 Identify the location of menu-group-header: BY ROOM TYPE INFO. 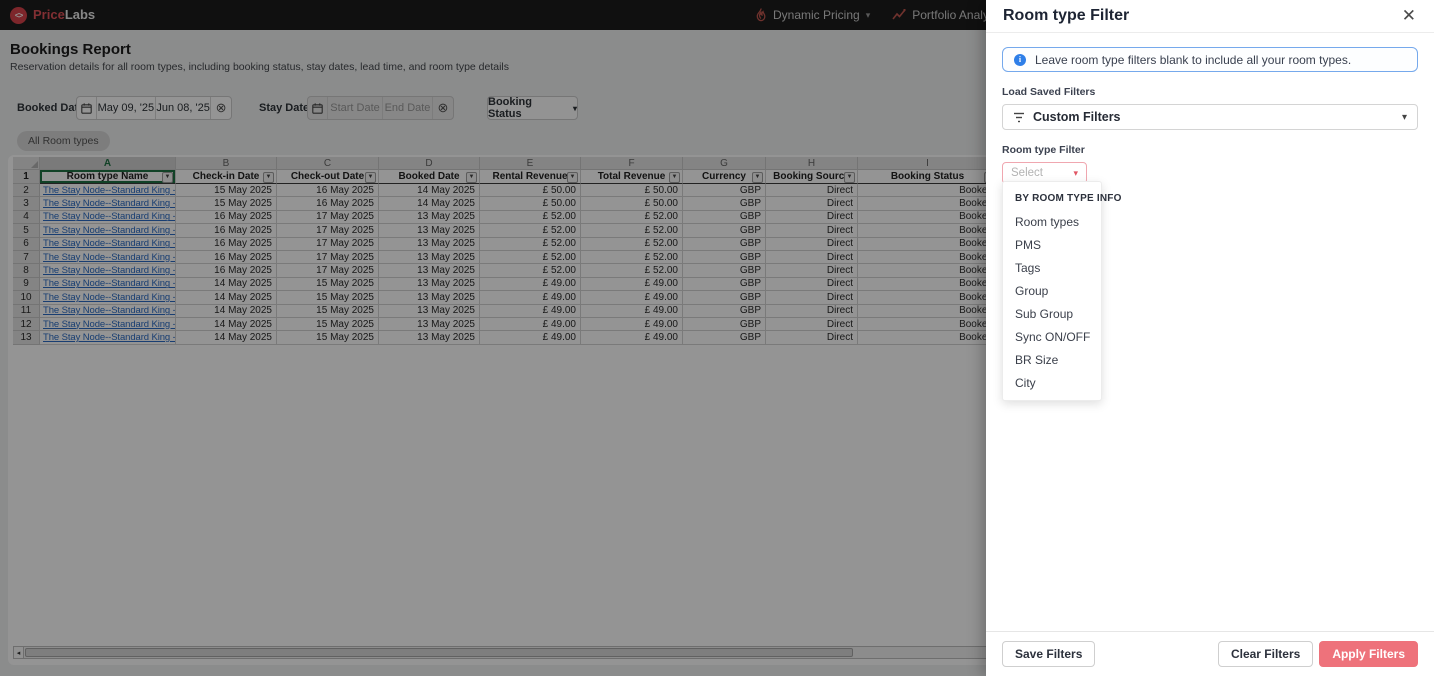
(1068, 198).